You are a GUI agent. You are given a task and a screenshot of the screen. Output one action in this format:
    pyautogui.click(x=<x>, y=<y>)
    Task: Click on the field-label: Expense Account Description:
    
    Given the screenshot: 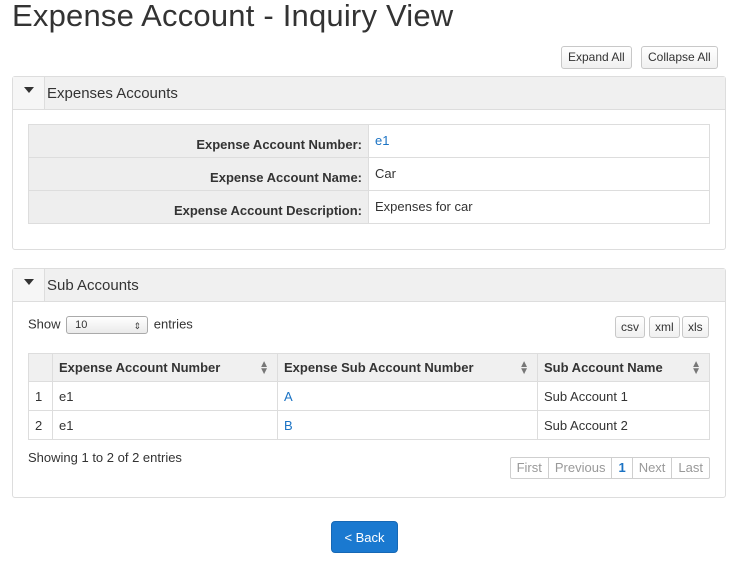 What is the action you would take?
    pyautogui.click(x=198, y=207)
    